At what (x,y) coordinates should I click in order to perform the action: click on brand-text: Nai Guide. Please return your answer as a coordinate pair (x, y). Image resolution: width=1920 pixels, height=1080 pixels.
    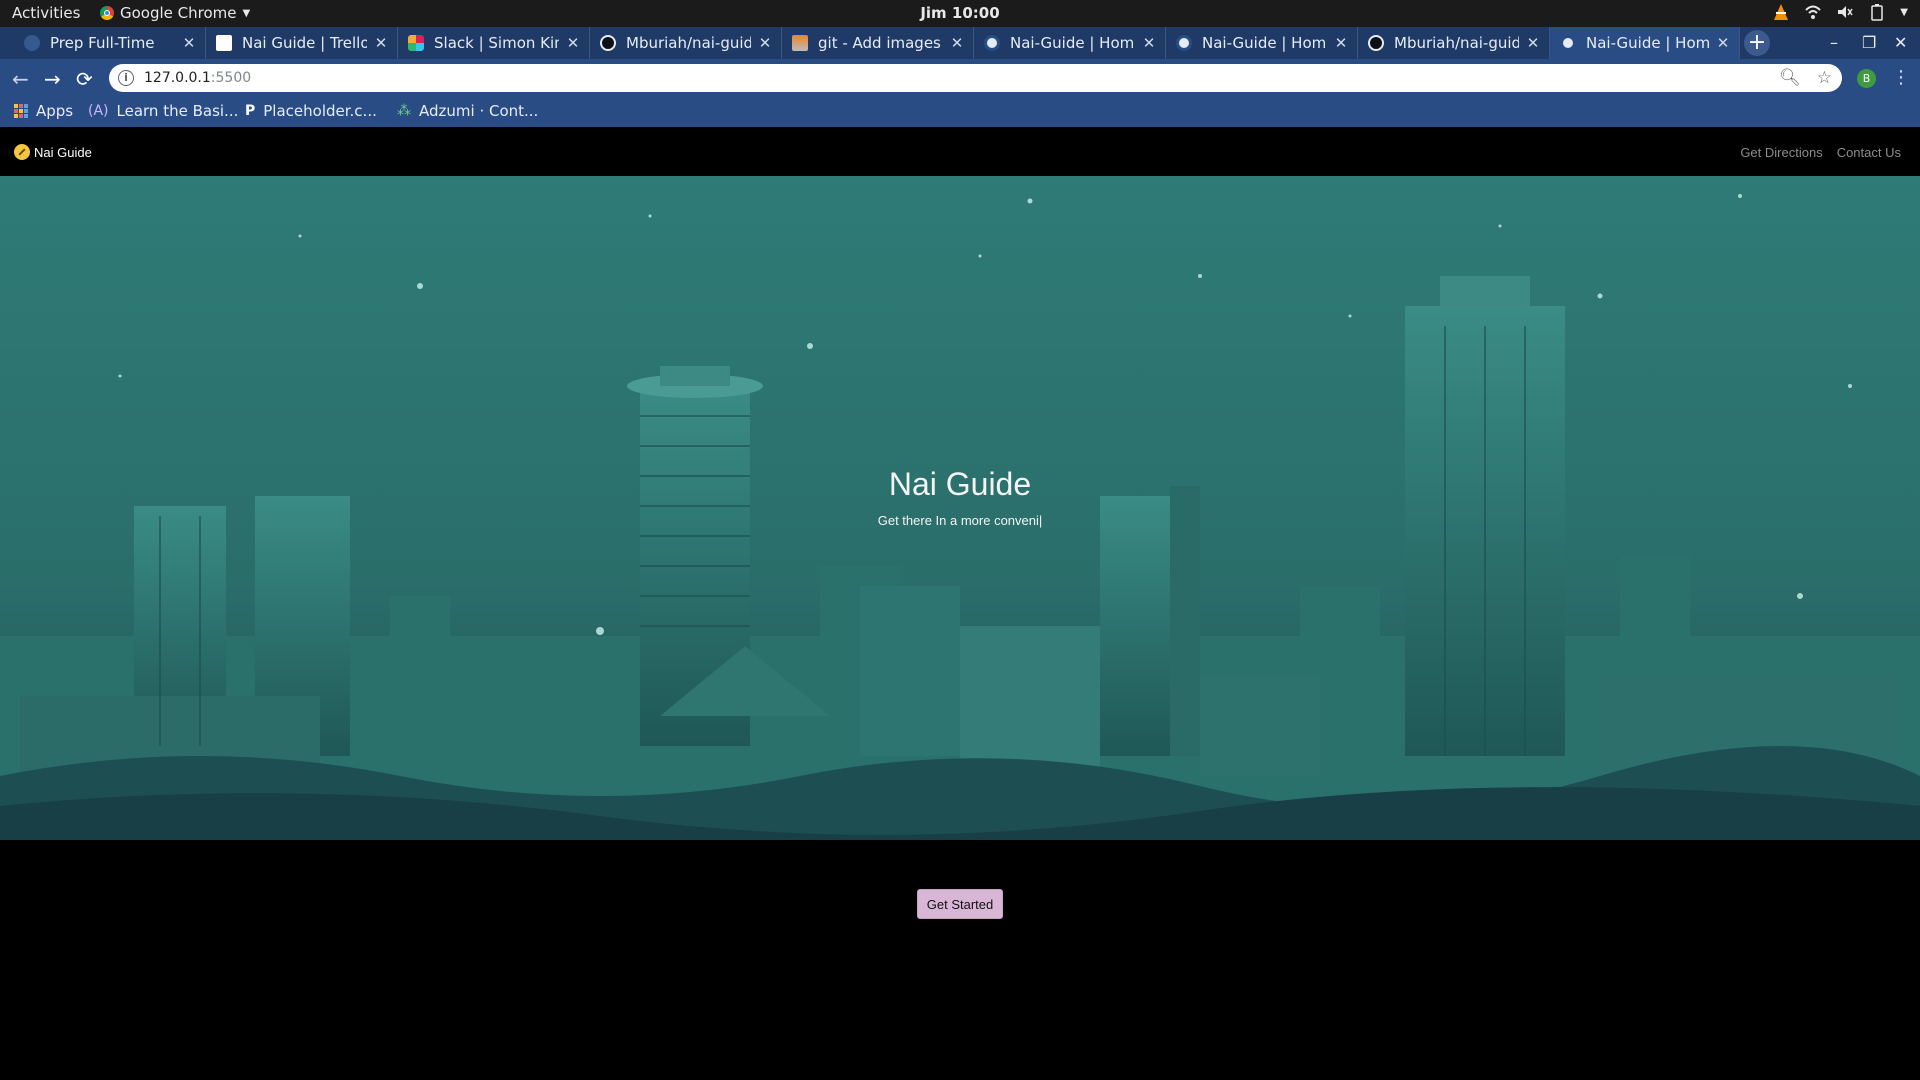
    Looking at the image, I should click on (63, 152).